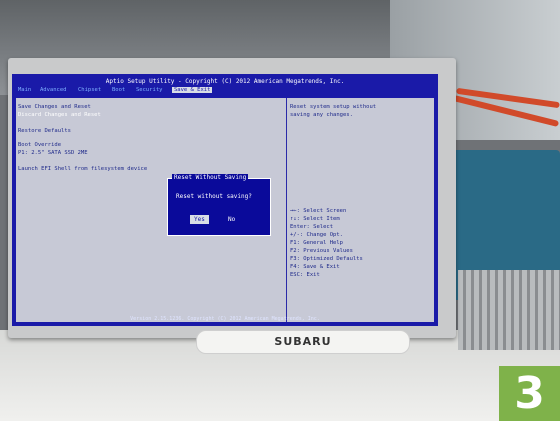  Describe the element at coordinates (529, 393) in the screenshot. I see `step-number-badge: 3` at that location.